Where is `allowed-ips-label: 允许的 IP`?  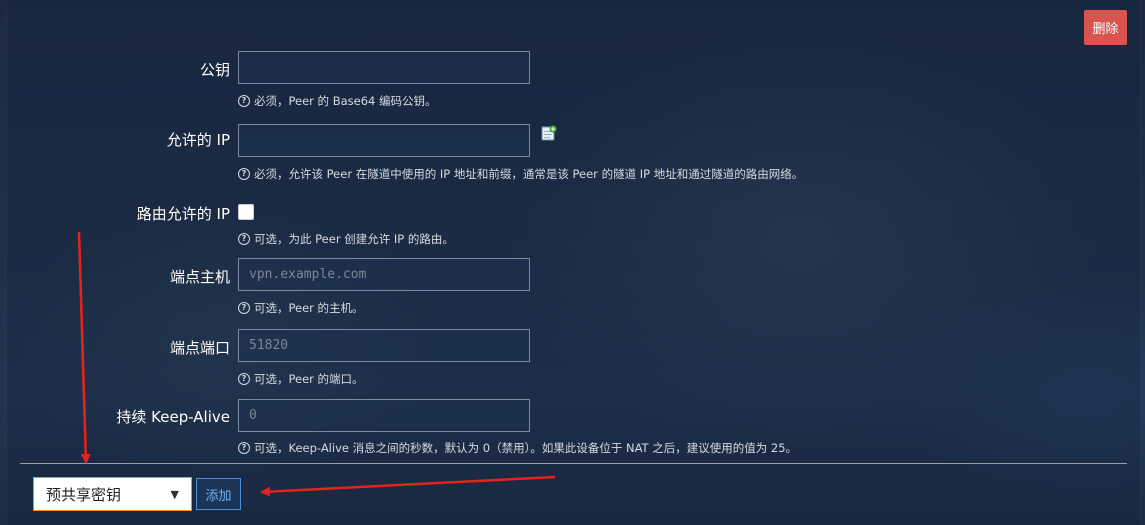 allowed-ips-label: 允许的 IP is located at coordinates (198, 140).